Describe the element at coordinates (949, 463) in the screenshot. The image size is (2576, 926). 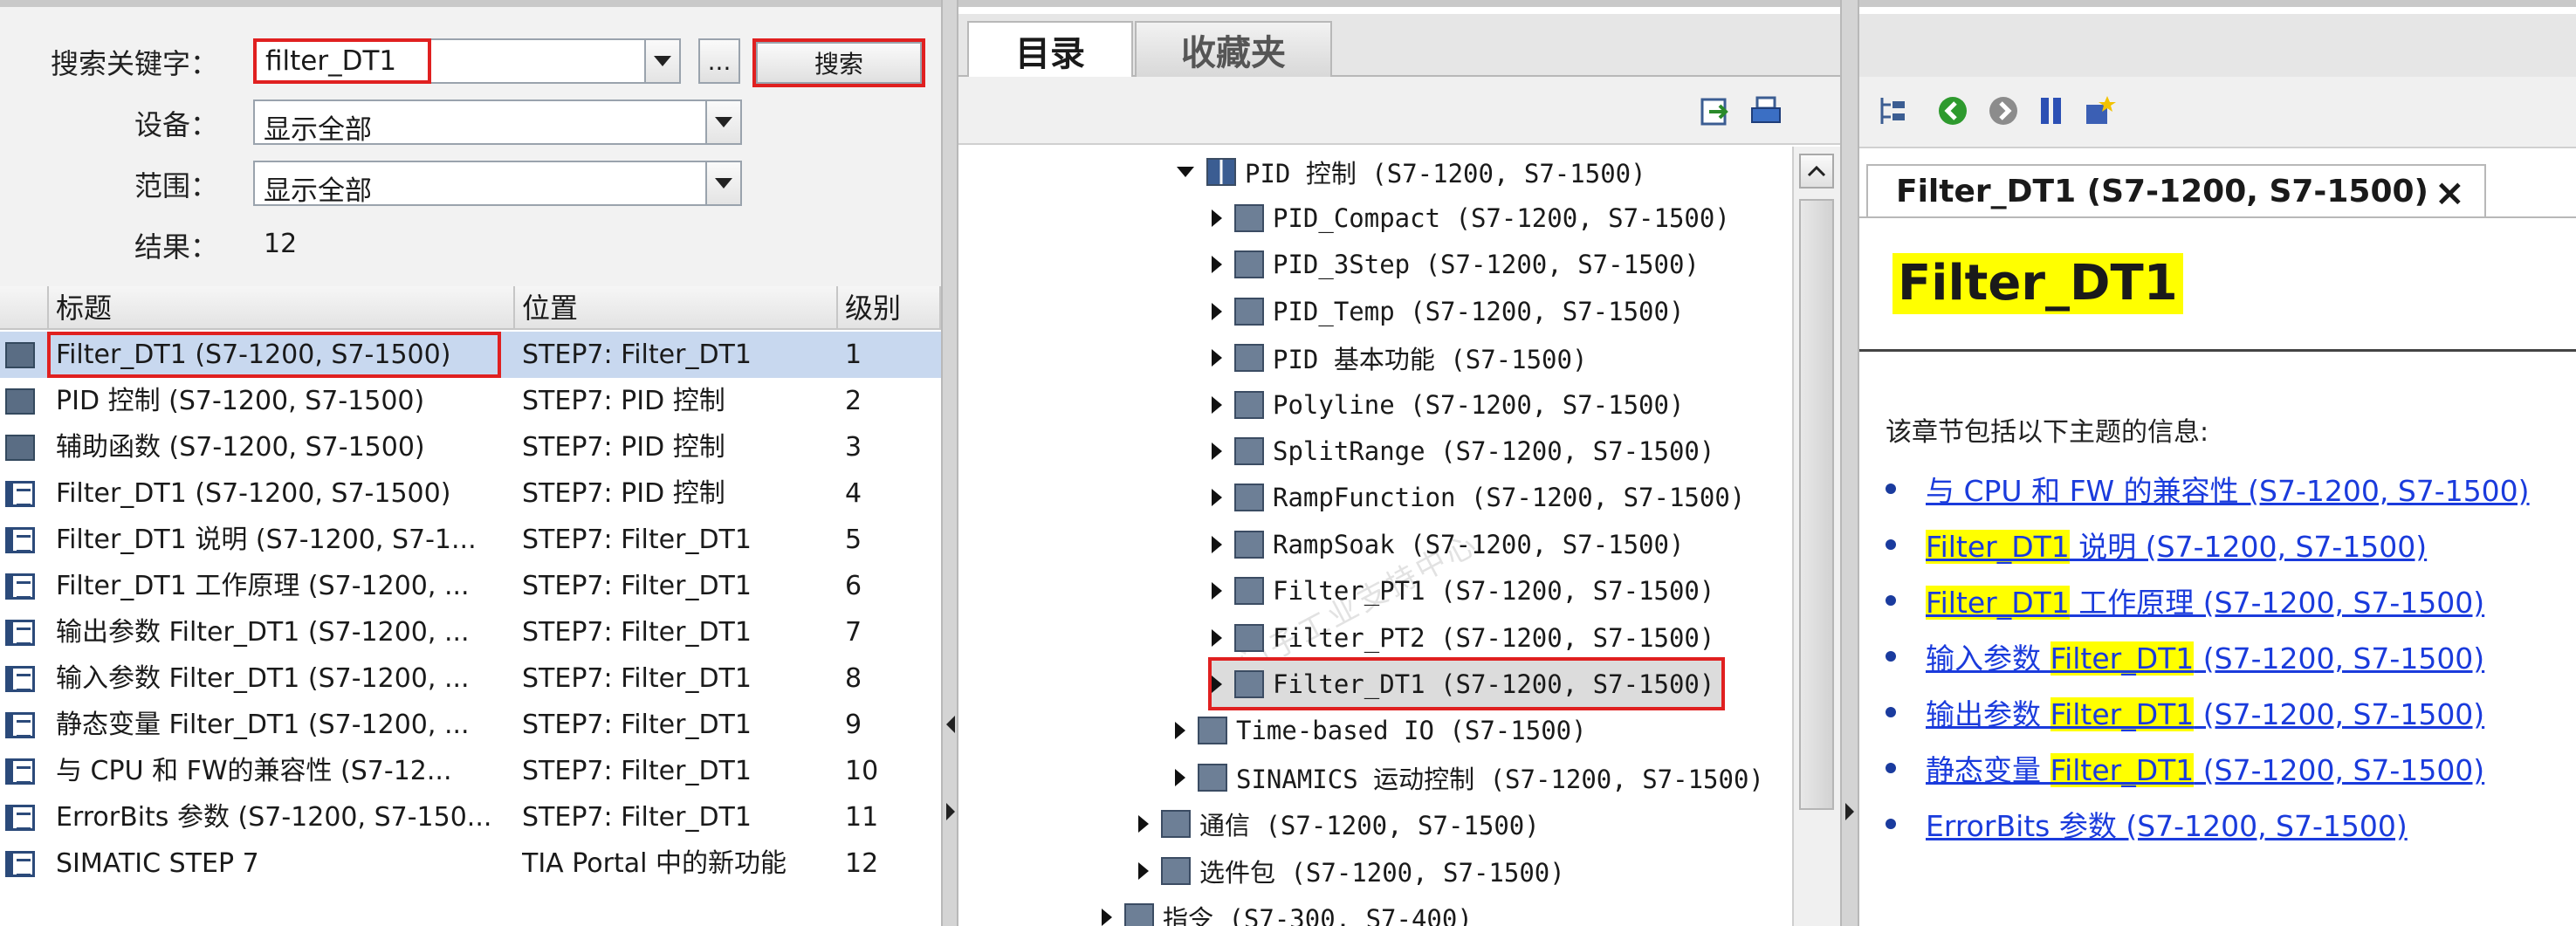
I see `left-splitter` at that location.